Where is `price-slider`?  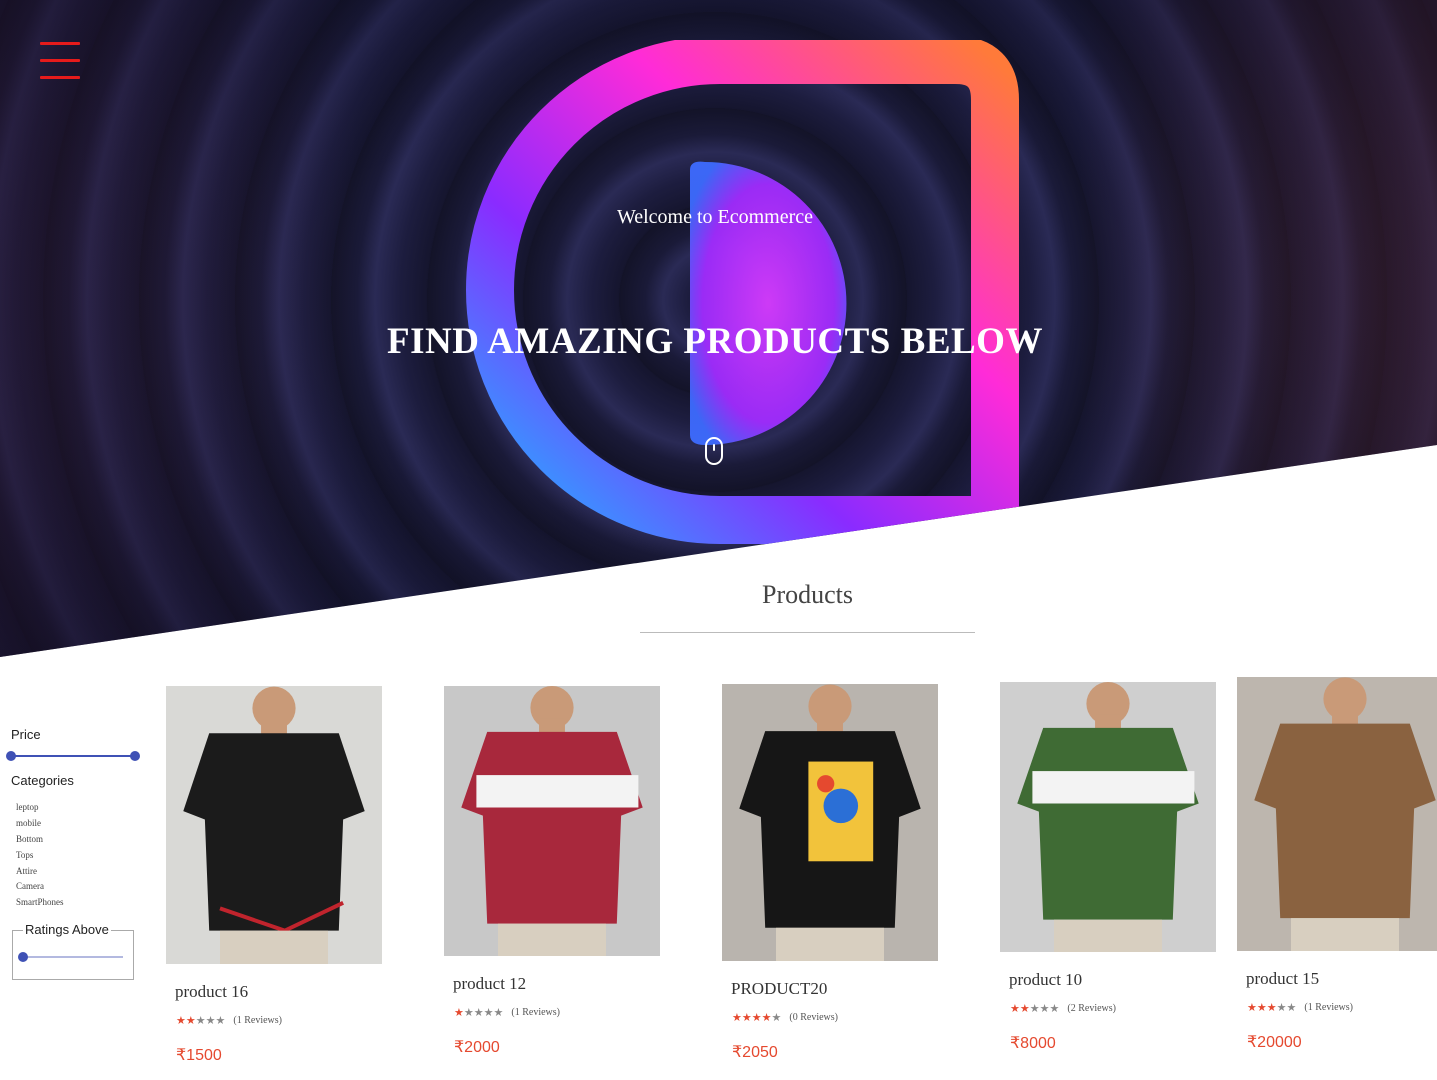 price-slider is located at coordinates (73, 756).